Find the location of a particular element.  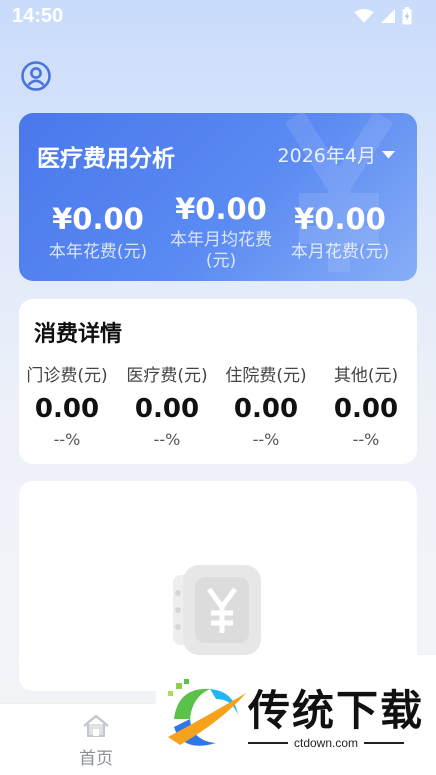

signal-icon is located at coordinates (388, 16).